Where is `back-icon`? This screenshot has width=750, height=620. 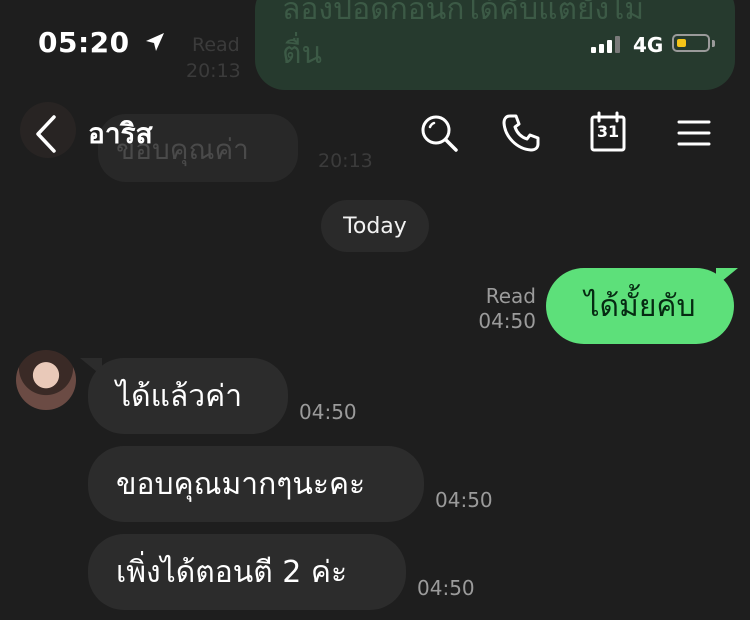
back-icon is located at coordinates (46, 134).